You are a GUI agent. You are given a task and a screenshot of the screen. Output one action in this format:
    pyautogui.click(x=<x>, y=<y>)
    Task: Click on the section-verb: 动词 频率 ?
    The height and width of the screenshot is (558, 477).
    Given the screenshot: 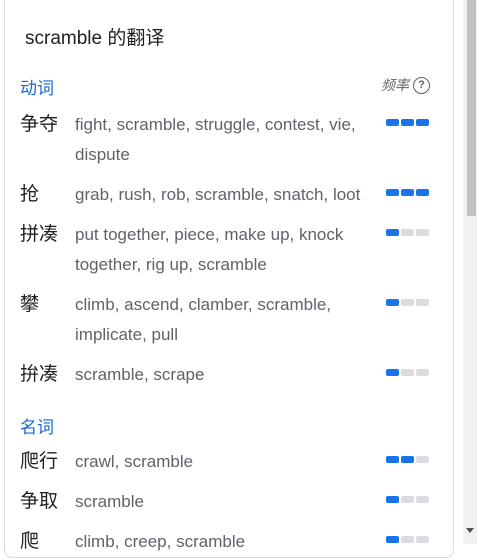 What is the action you would take?
    pyautogui.click(x=225, y=86)
    